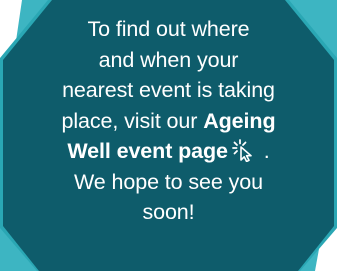  What do you see at coordinates (168, 59) in the screenshot?
I see `message-line: and when your` at bounding box center [168, 59].